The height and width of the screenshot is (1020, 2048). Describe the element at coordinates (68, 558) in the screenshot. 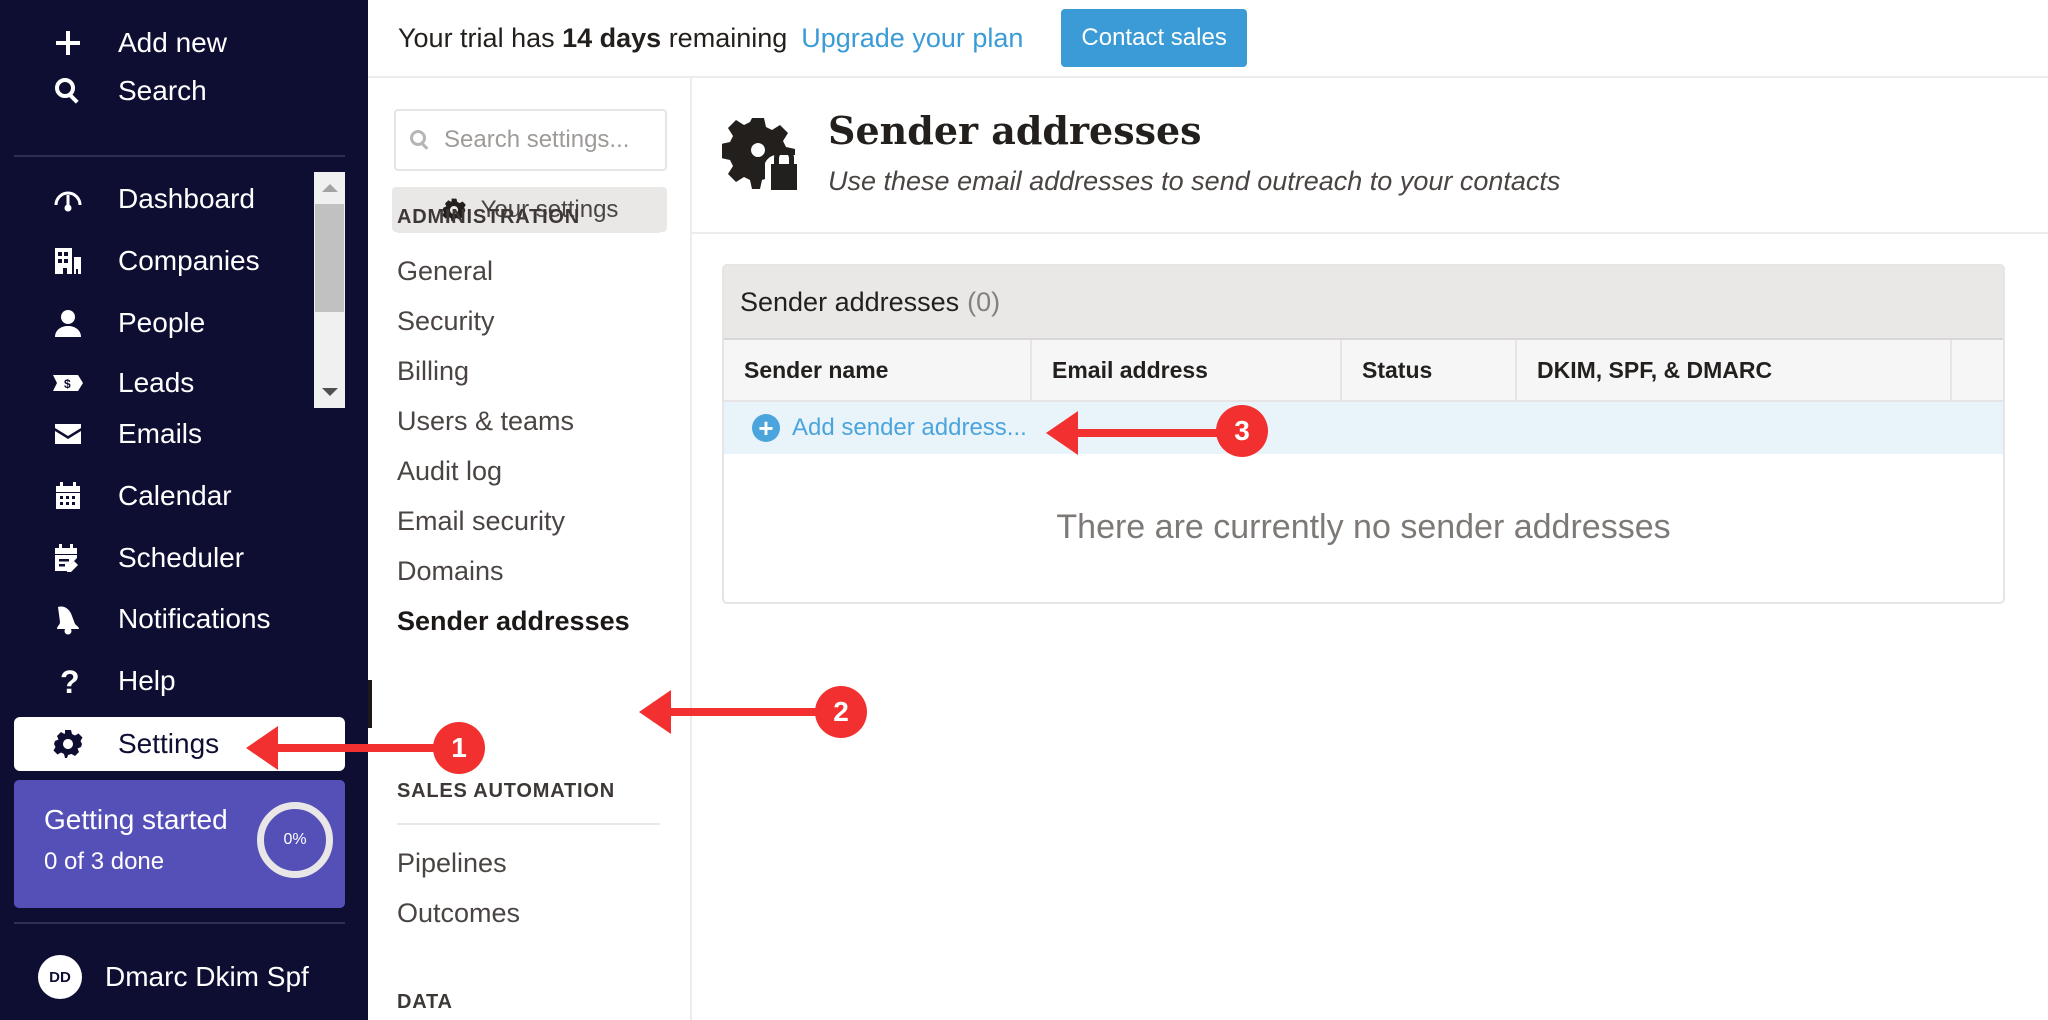

I see `calendar-edit-icon` at that location.